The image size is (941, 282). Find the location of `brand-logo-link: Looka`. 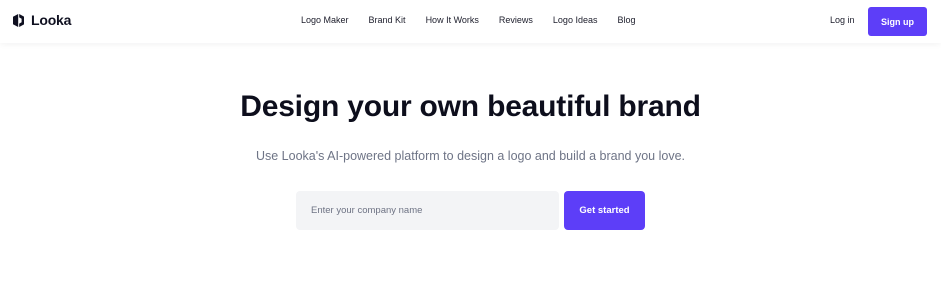

brand-logo-link: Looka is located at coordinates (41, 20).